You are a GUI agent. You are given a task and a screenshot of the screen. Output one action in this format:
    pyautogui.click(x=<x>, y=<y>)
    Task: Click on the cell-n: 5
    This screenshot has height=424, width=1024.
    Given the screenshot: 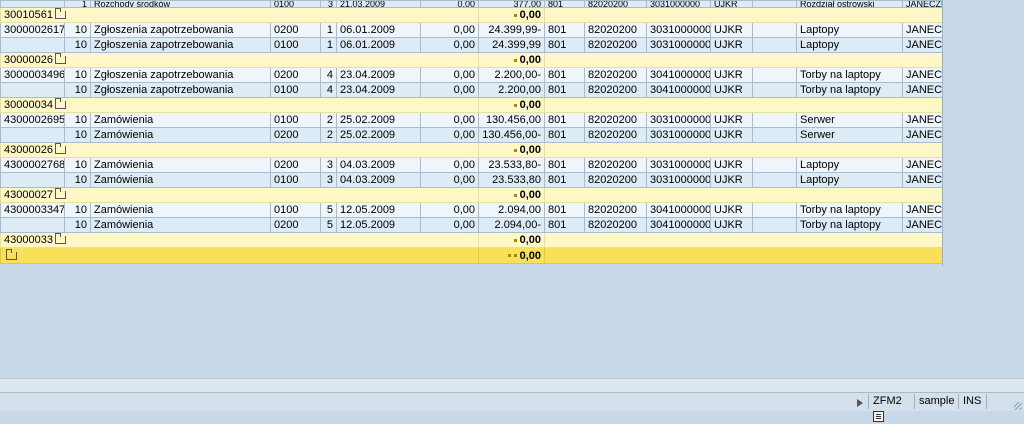 What is the action you would take?
    pyautogui.click(x=328, y=225)
    